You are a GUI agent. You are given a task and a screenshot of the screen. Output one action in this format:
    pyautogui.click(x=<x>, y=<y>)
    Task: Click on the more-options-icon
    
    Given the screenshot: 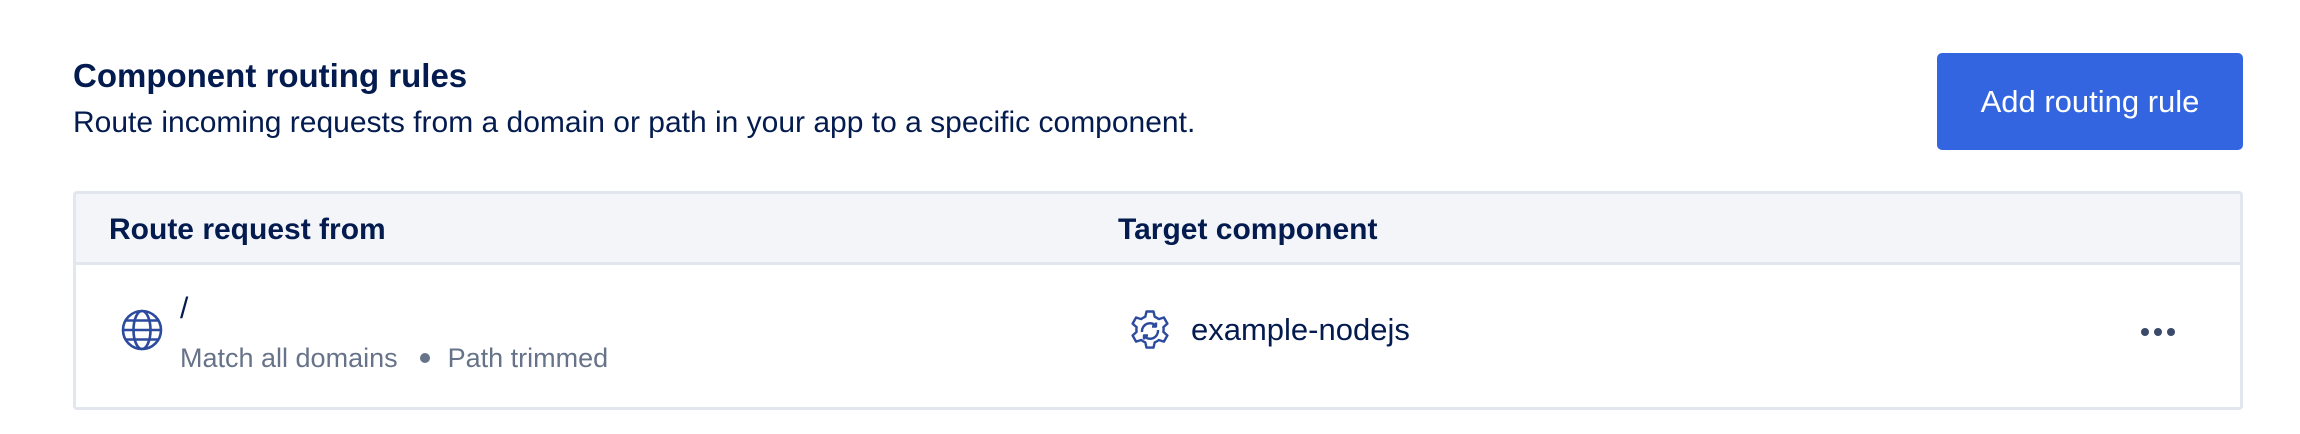 What is the action you would take?
    pyautogui.click(x=2158, y=332)
    